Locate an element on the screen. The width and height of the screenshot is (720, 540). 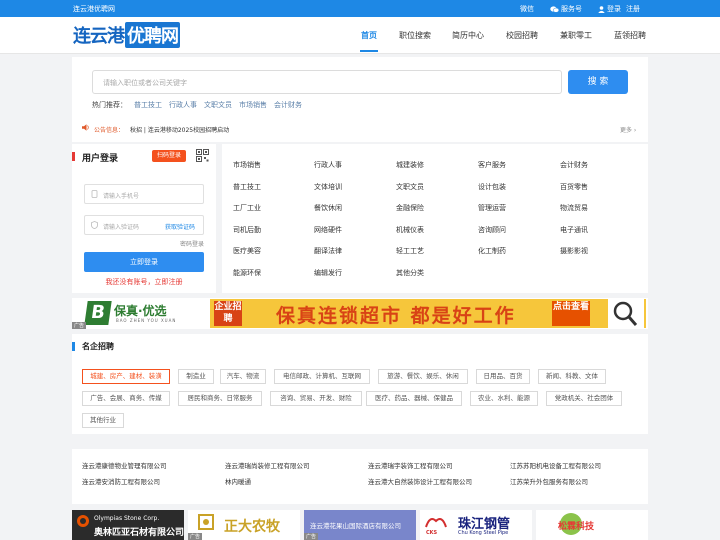
chat-icon is located at coordinates (554, 9).